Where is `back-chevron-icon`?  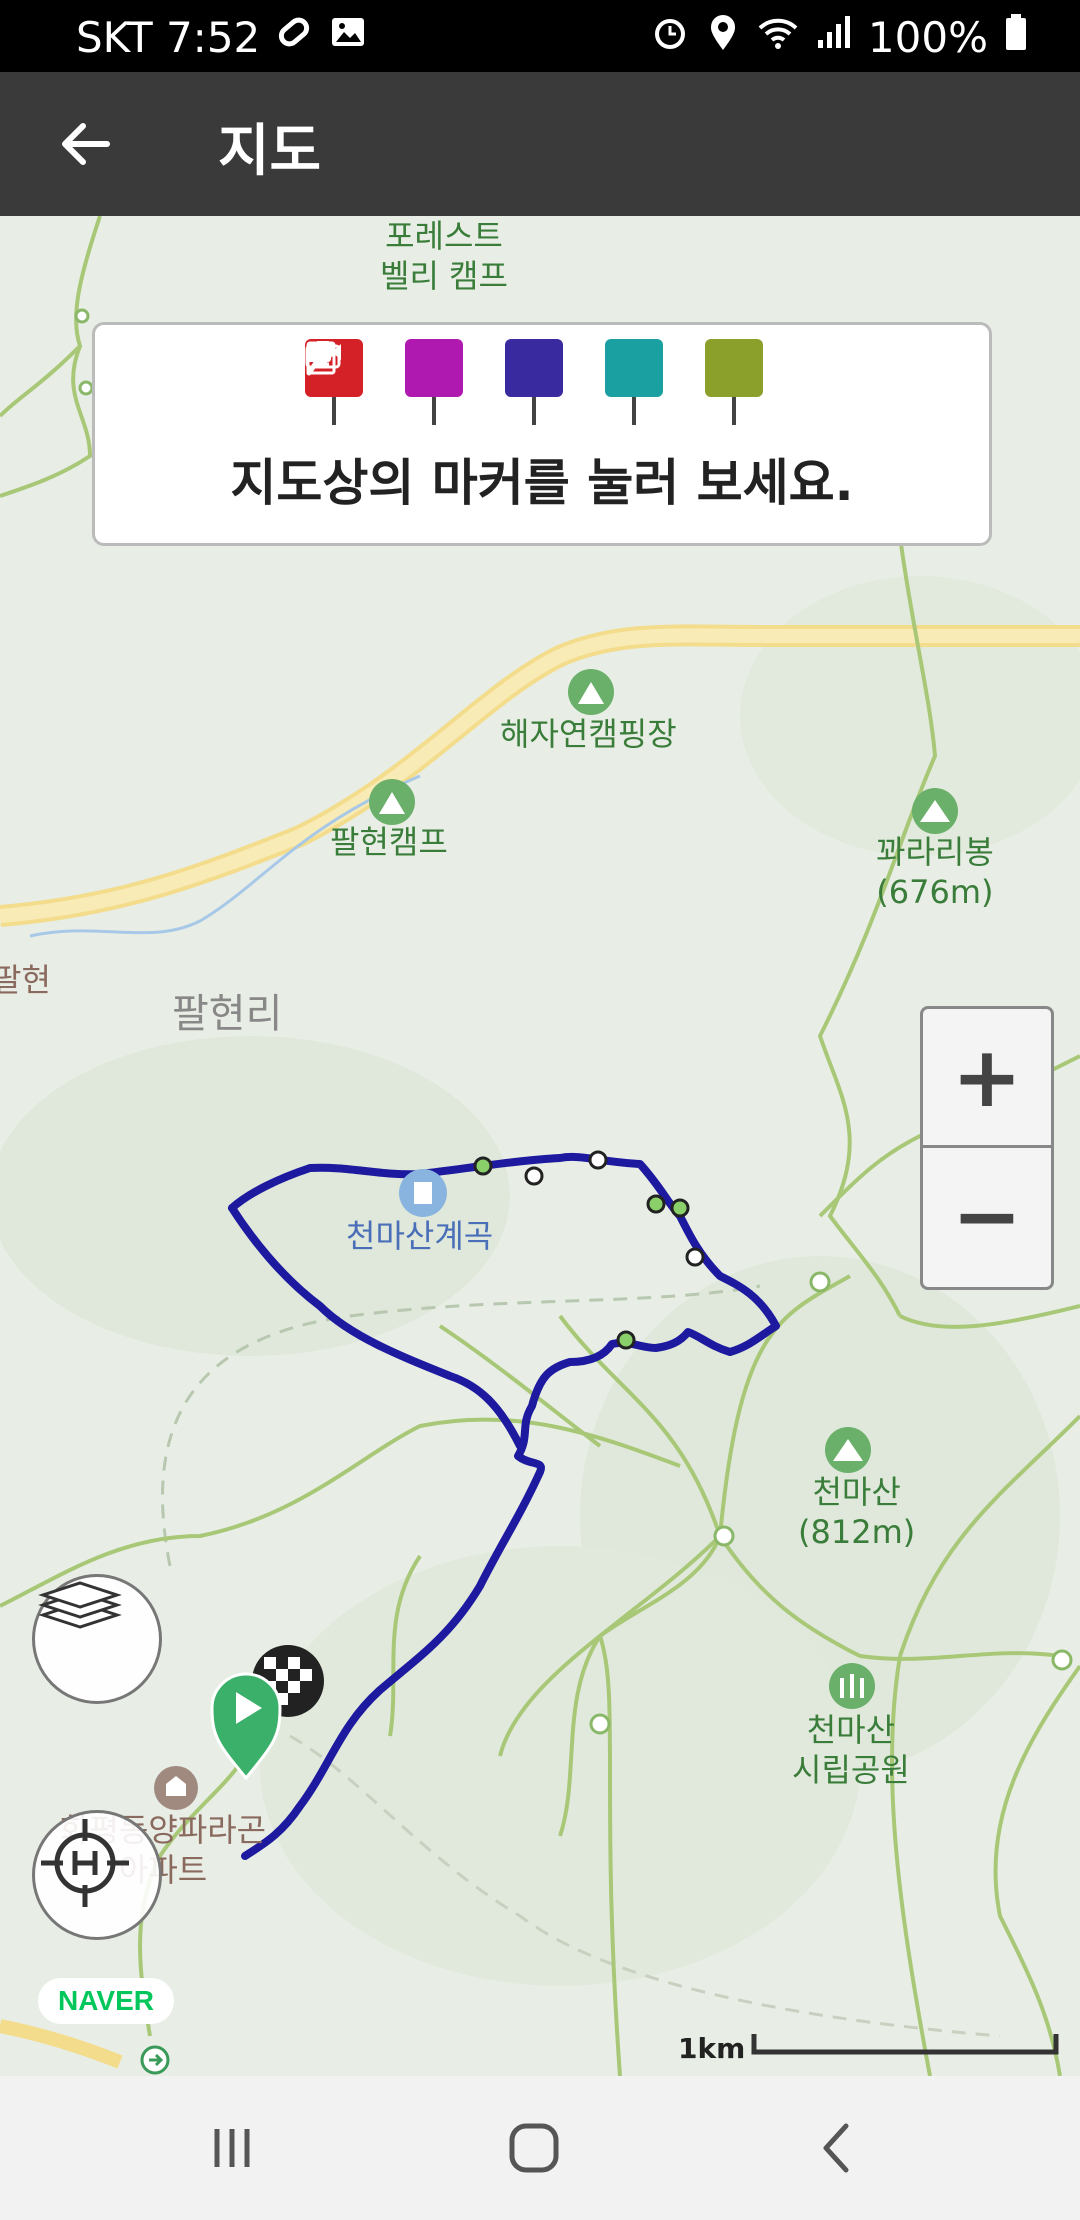 back-chevron-icon is located at coordinates (836, 2148).